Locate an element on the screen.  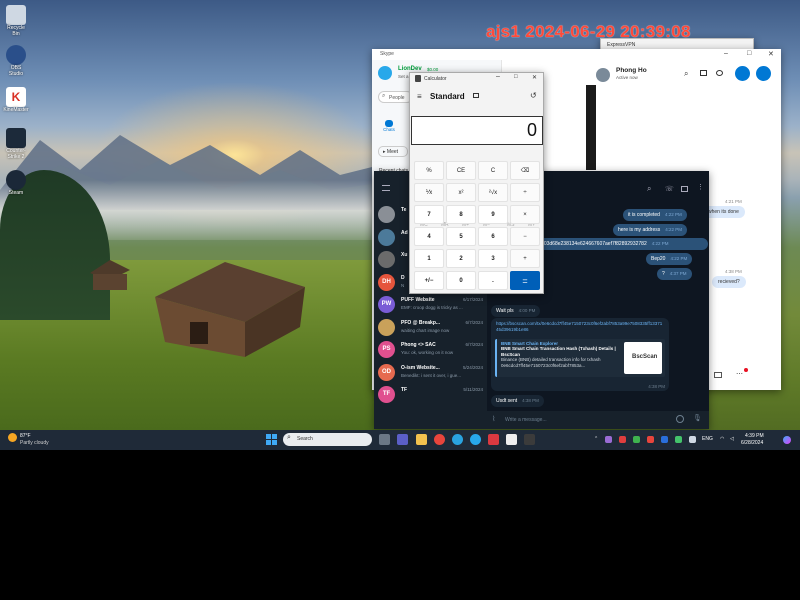
emoji-icon is located at coordinates (680, 419).